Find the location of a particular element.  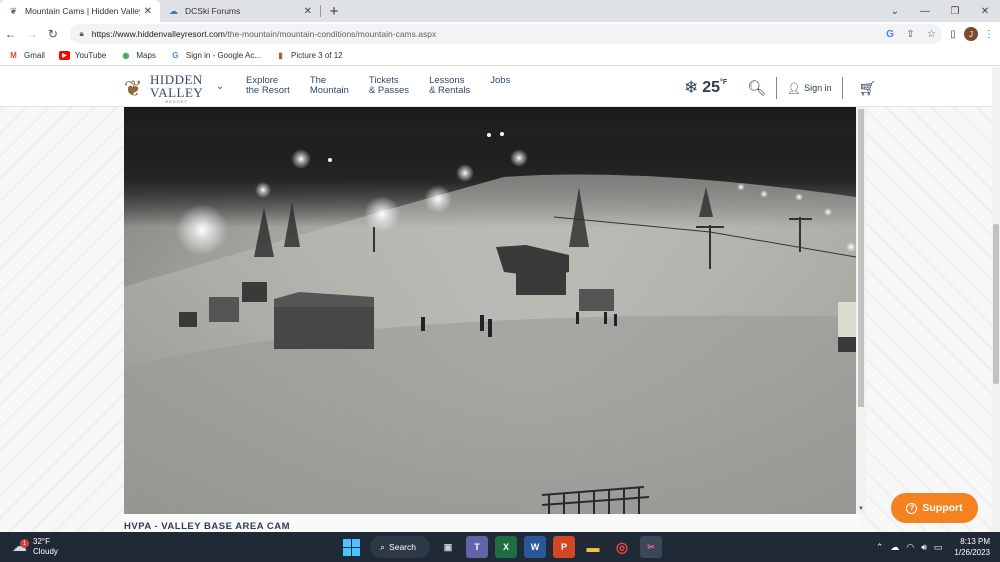

bookmark-gmail: M Gmail is located at coordinates (26, 55).